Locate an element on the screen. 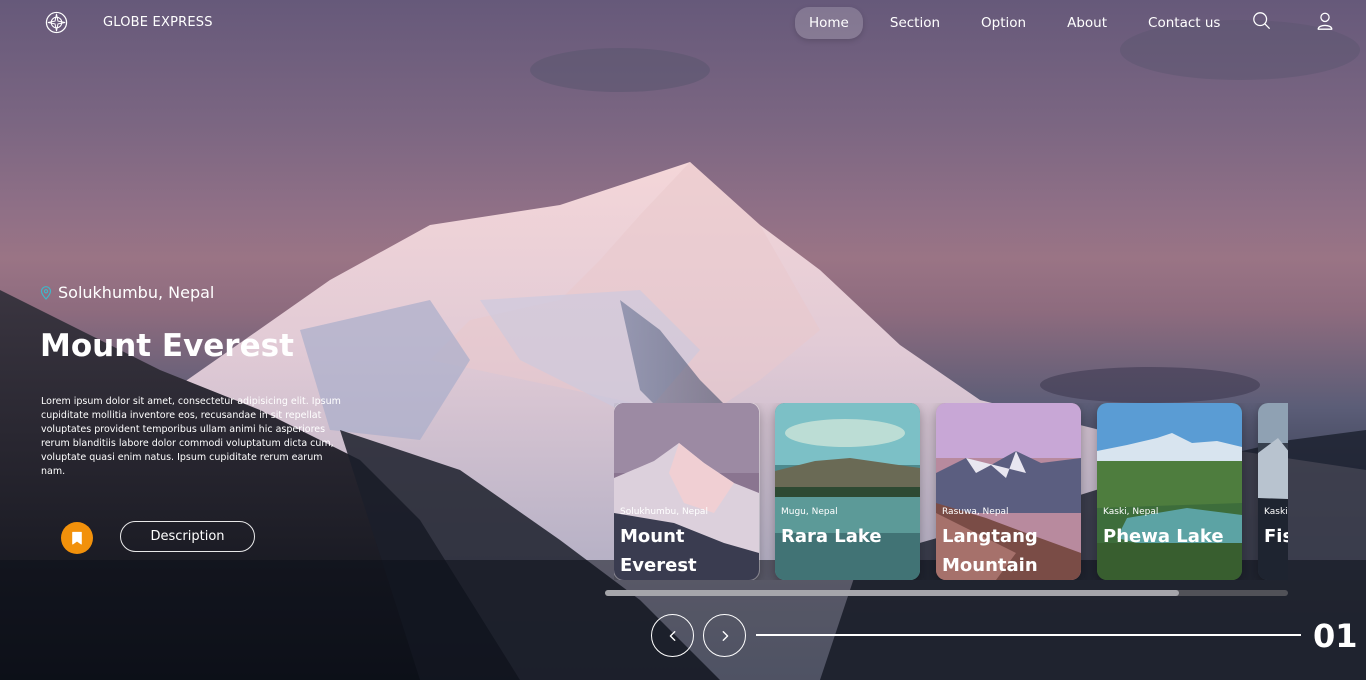  main-menu: Home Section Option About Contact us is located at coordinates (1021, 23).